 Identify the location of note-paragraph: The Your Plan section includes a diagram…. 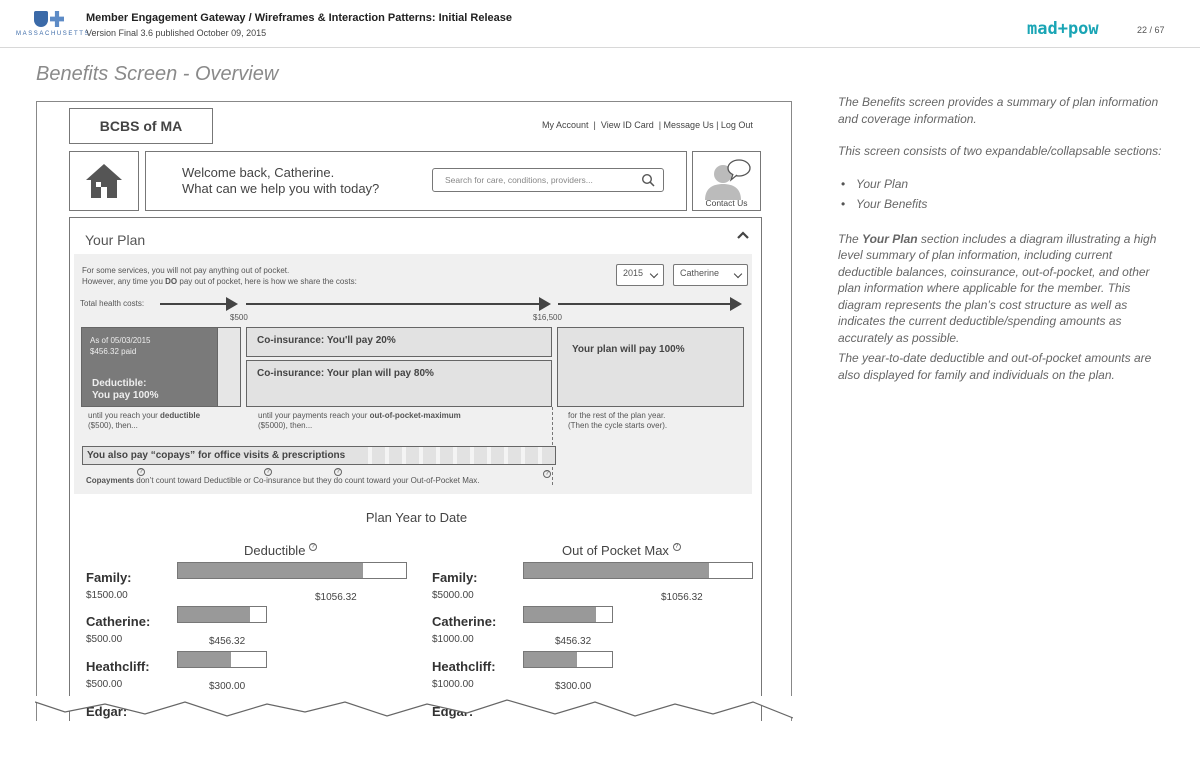
(1003, 289).